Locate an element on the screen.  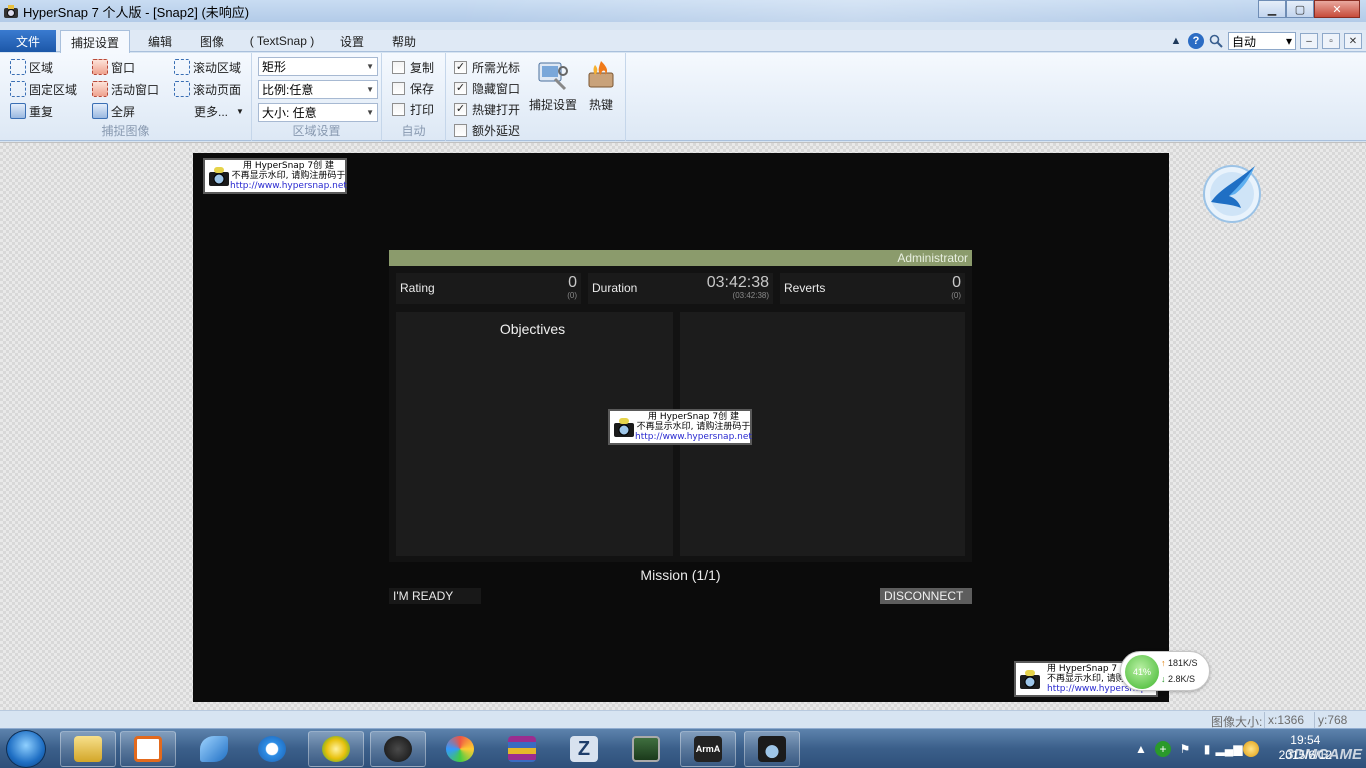
region-group-label: 区域设置 is located at coordinates (316, 131).